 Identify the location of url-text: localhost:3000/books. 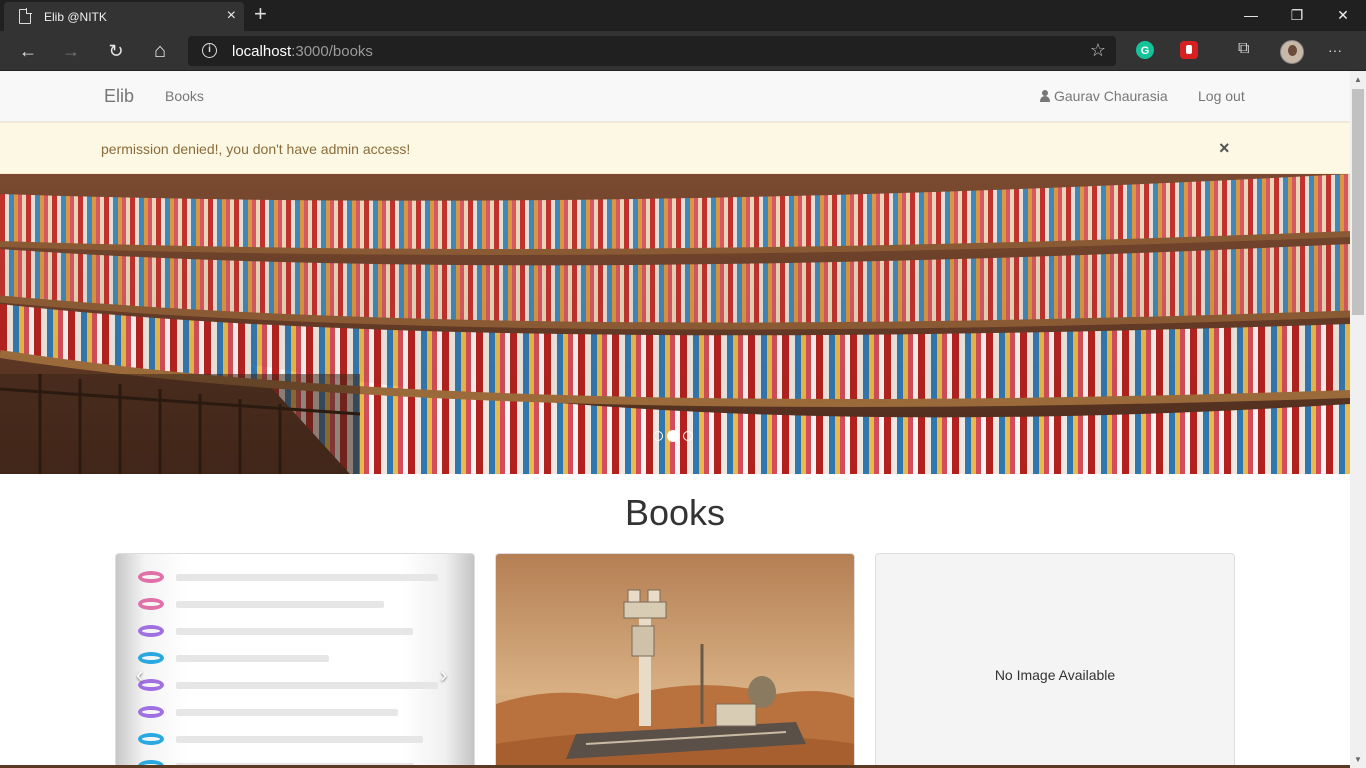
(302, 51).